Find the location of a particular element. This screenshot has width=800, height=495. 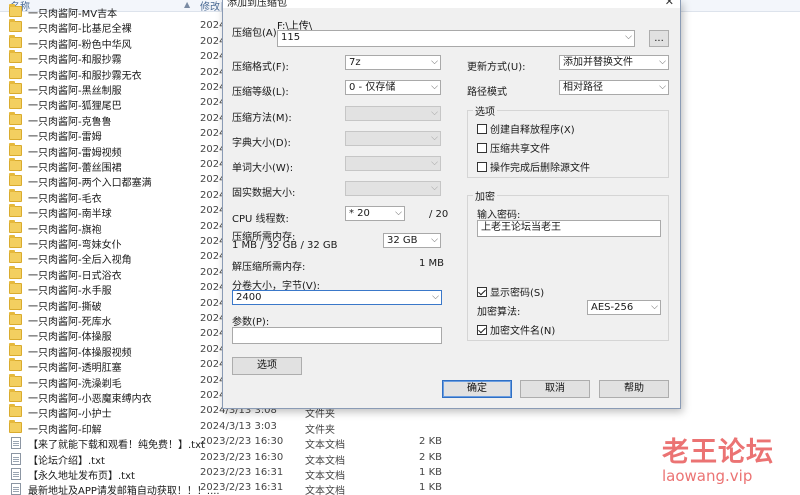

show-password-checkbox: 显示密码(S) is located at coordinates (510, 291).